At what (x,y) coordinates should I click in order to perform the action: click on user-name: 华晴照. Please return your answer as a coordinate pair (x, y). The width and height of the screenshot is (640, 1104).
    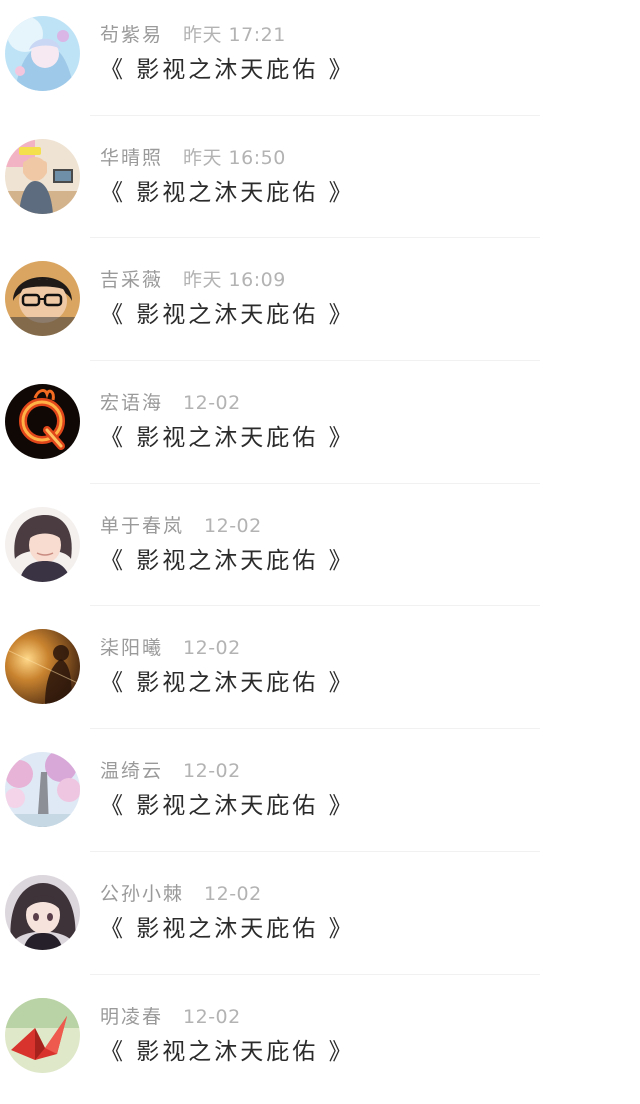
    Looking at the image, I should click on (131, 158).